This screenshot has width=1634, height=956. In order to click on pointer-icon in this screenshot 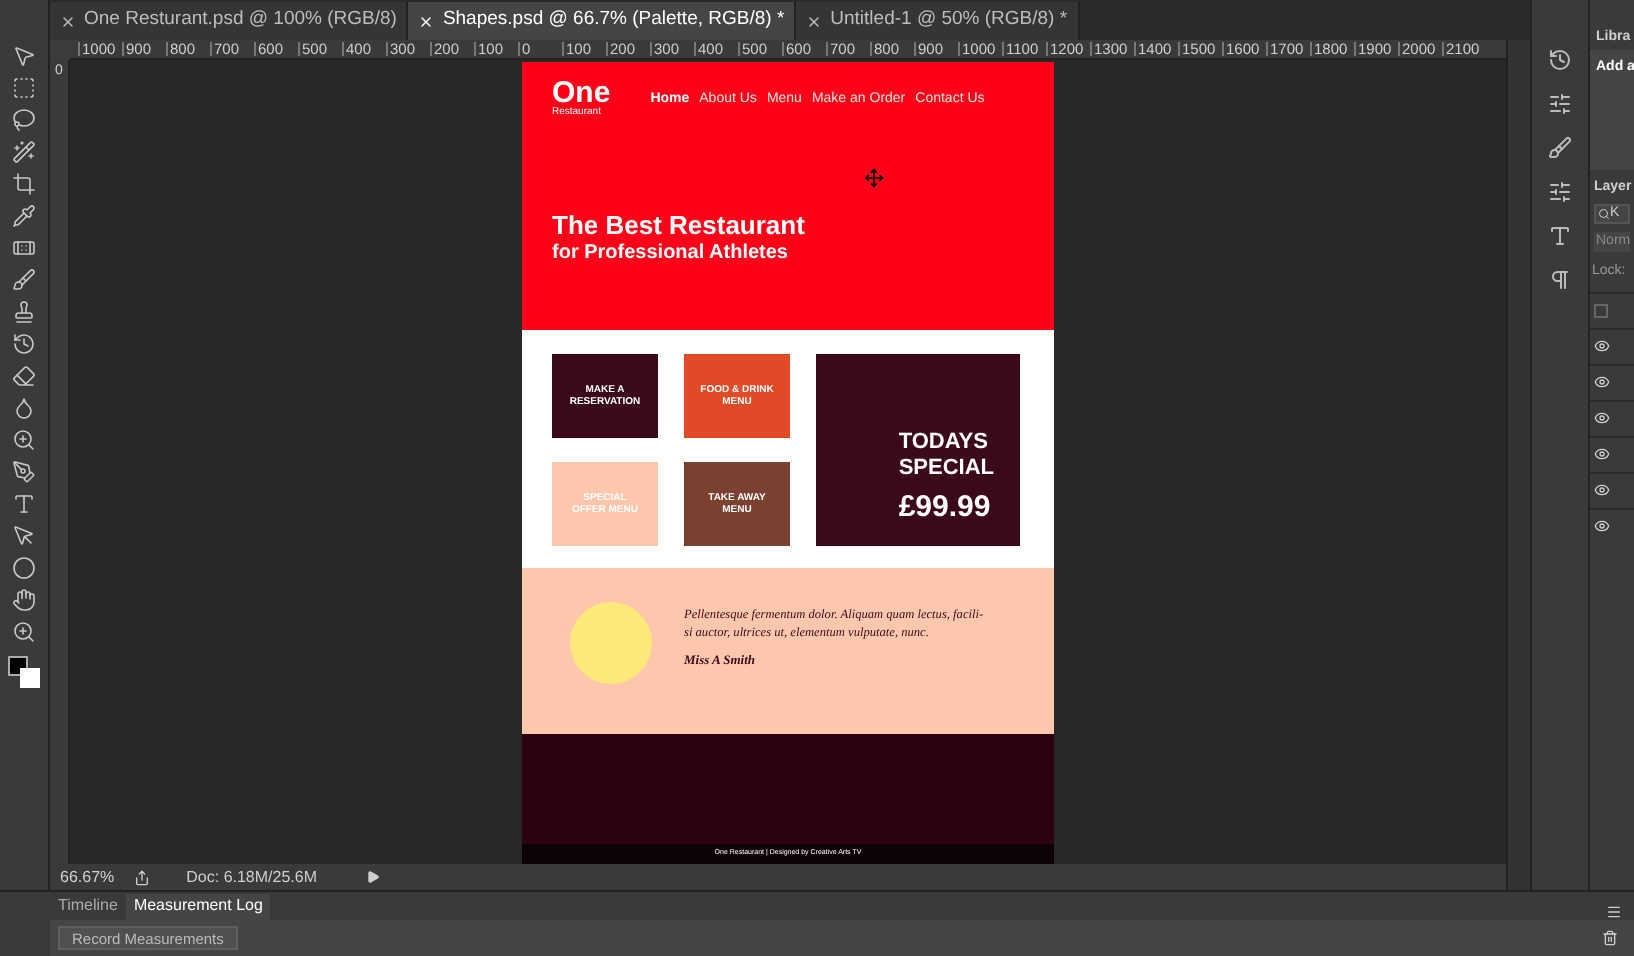, I will do `click(24, 56)`.